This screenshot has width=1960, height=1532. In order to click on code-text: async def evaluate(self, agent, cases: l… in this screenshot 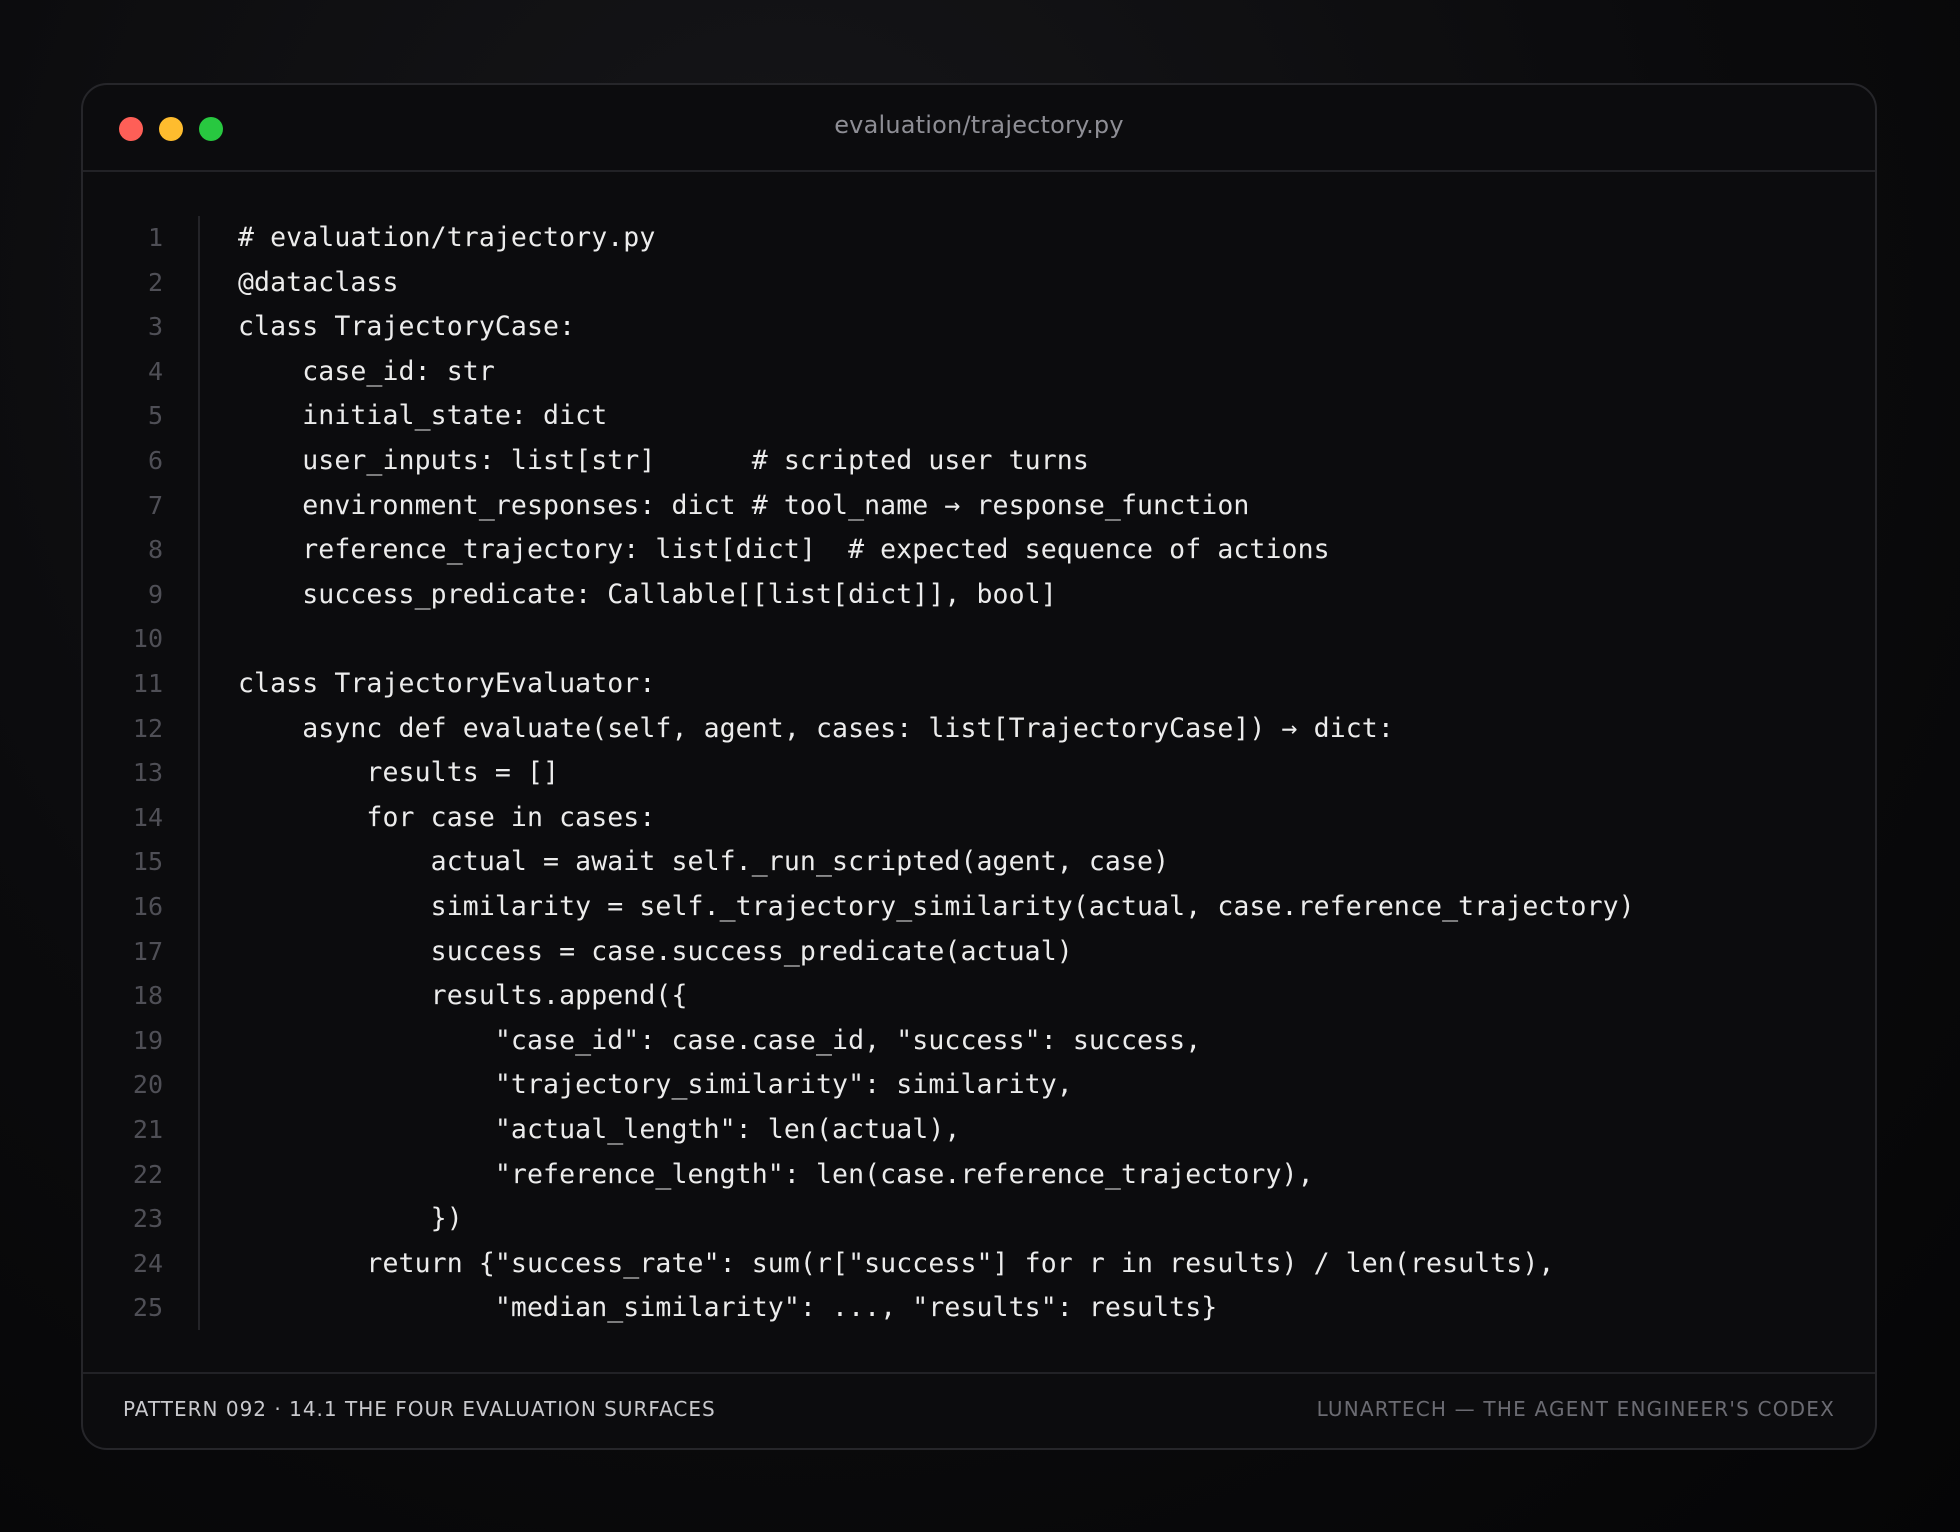, I will do `click(816, 728)`.